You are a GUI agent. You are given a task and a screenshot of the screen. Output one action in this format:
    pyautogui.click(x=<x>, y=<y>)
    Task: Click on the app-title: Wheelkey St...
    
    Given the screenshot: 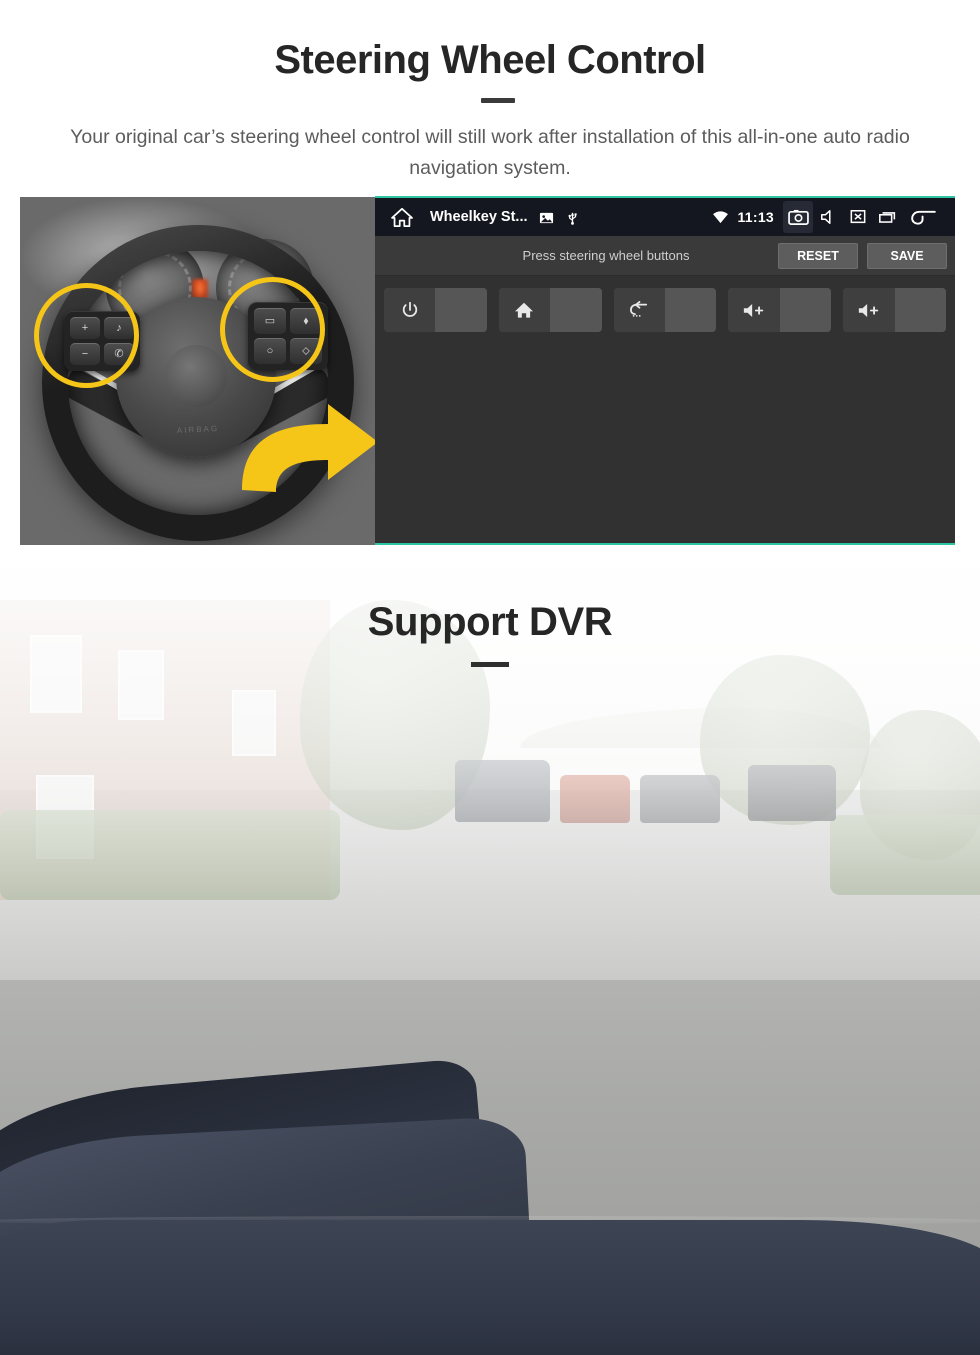 What is the action you would take?
    pyautogui.click(x=479, y=217)
    